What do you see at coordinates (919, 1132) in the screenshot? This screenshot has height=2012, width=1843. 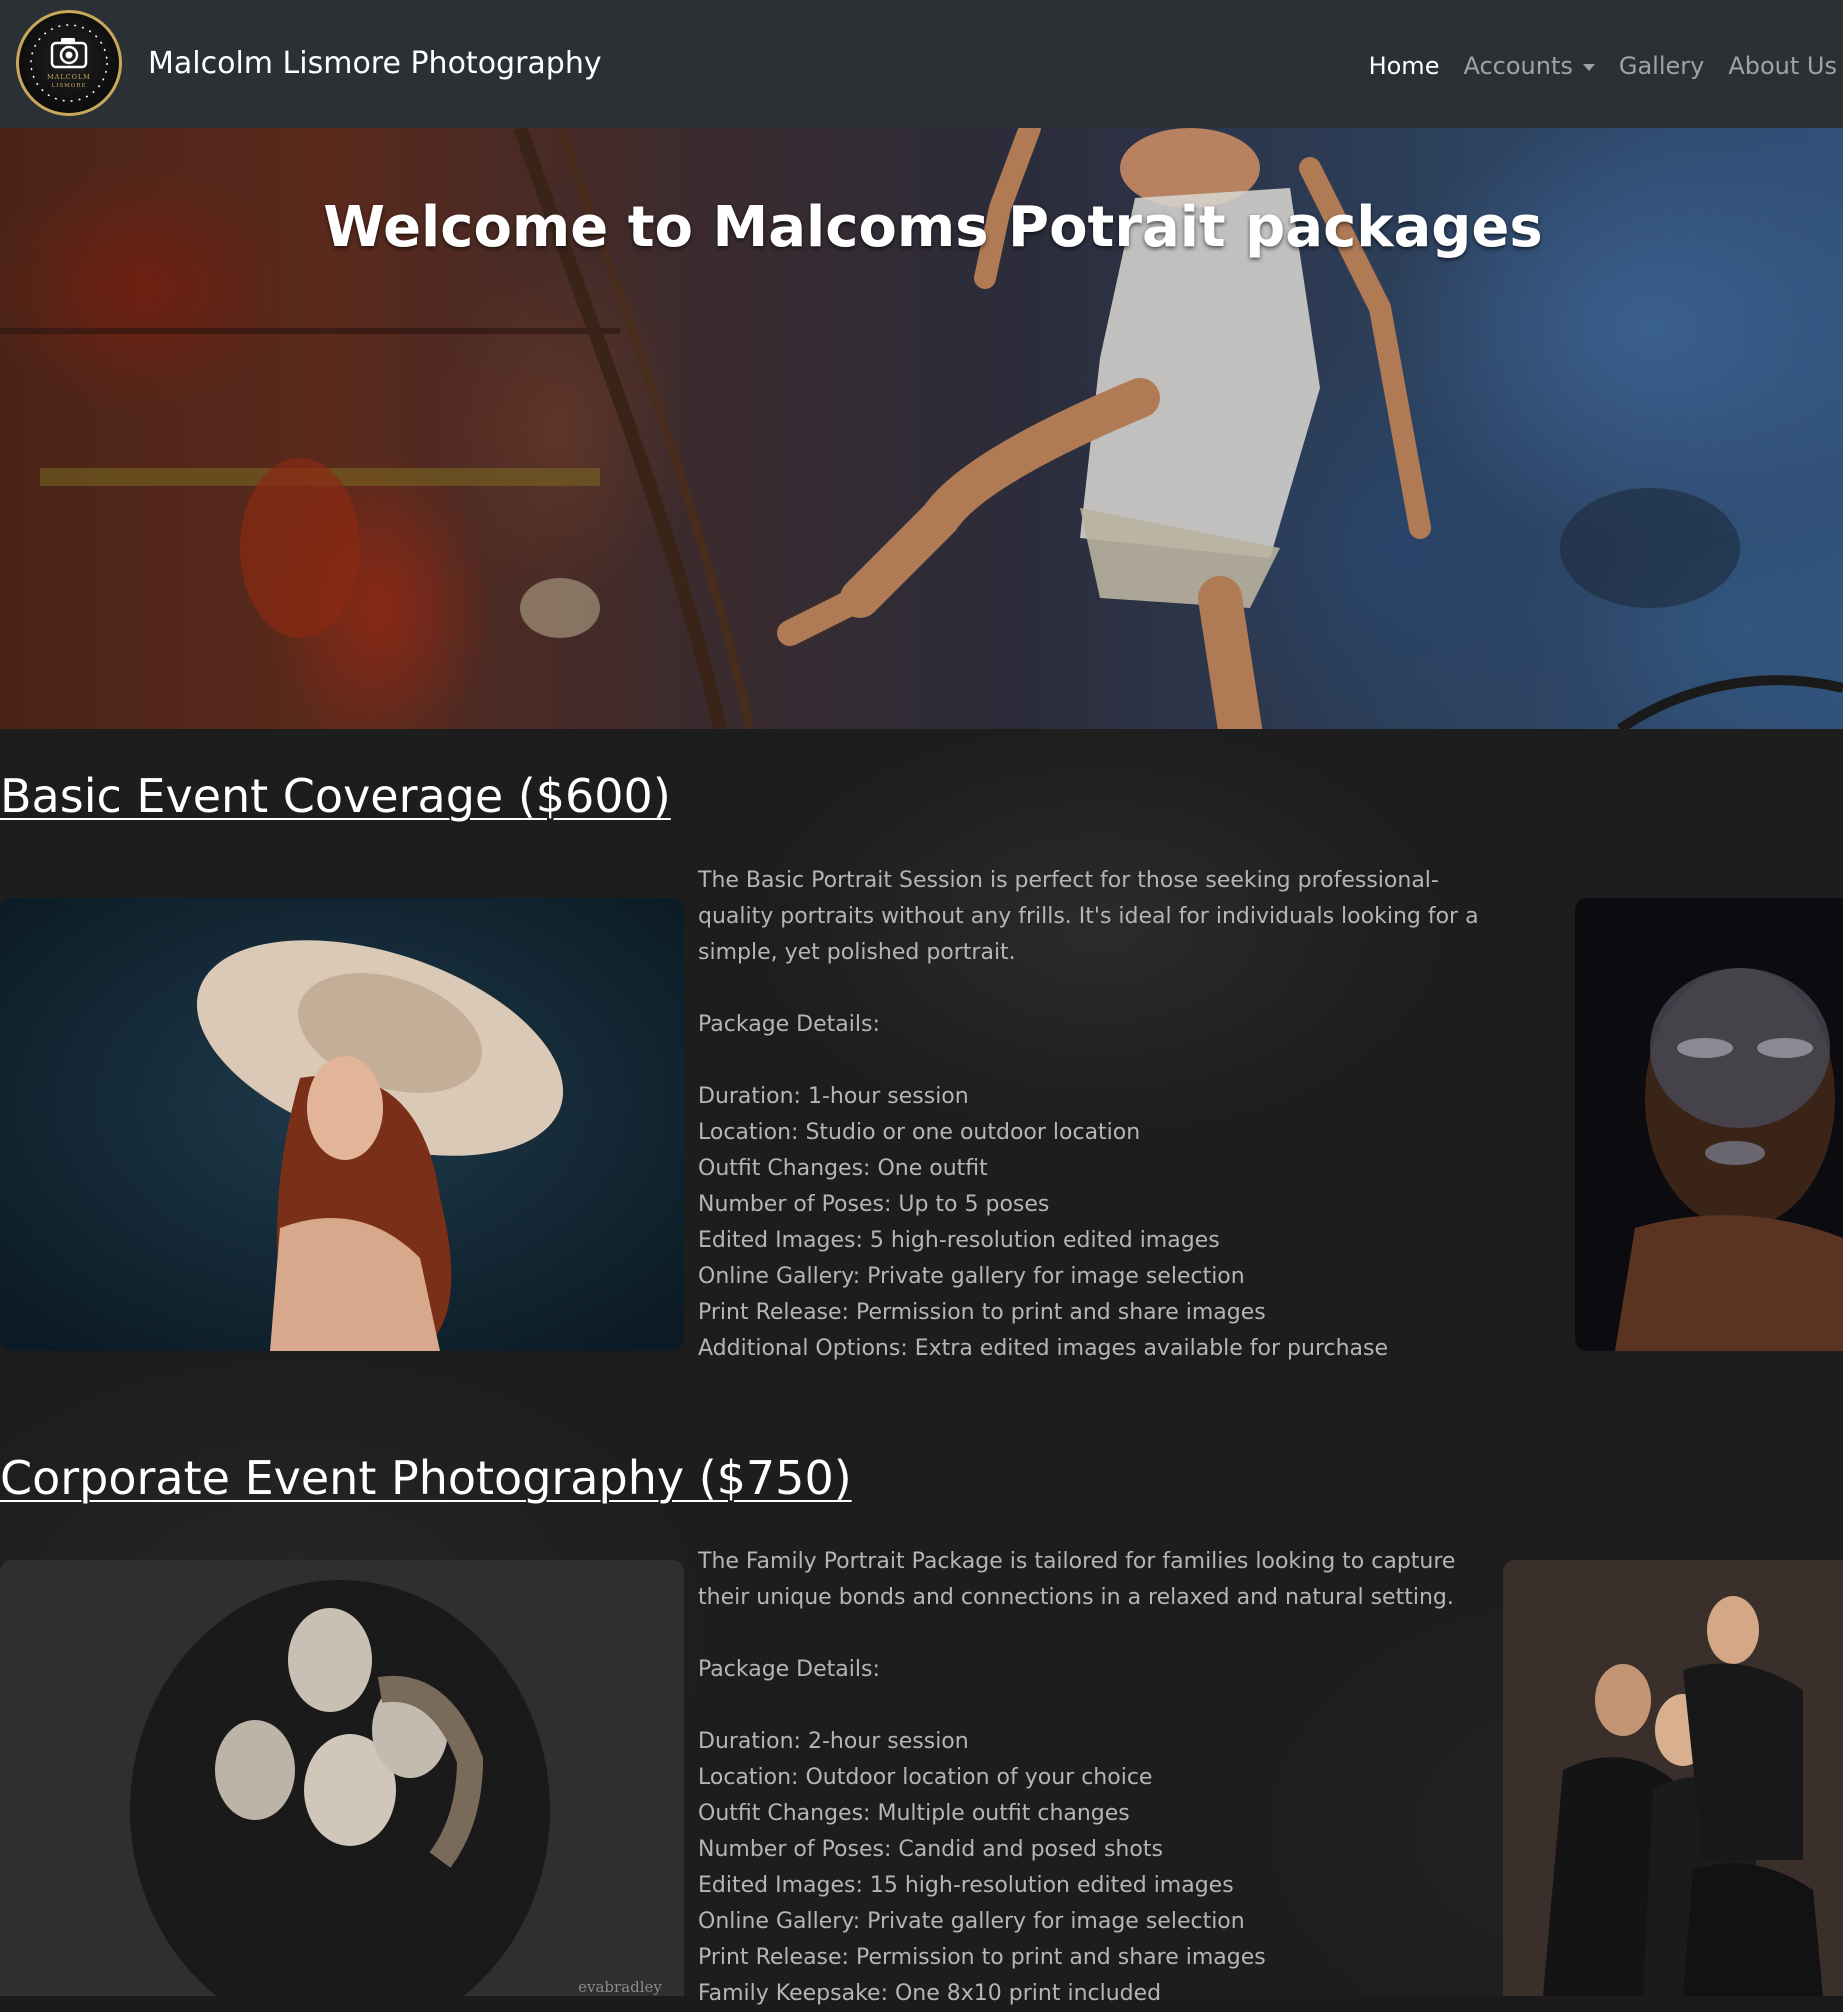 I see `package-detail-item: Location: Studio or one outdoor location` at bounding box center [919, 1132].